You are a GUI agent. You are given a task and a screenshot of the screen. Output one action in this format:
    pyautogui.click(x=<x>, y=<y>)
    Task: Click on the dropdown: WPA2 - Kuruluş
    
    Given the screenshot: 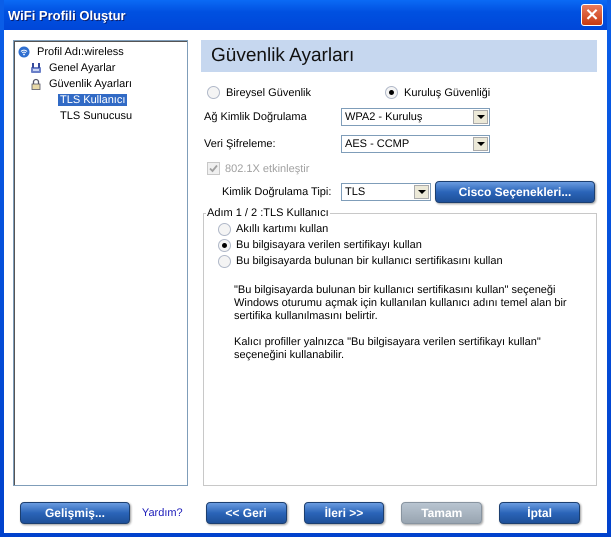 What is the action you would take?
    pyautogui.click(x=415, y=117)
    